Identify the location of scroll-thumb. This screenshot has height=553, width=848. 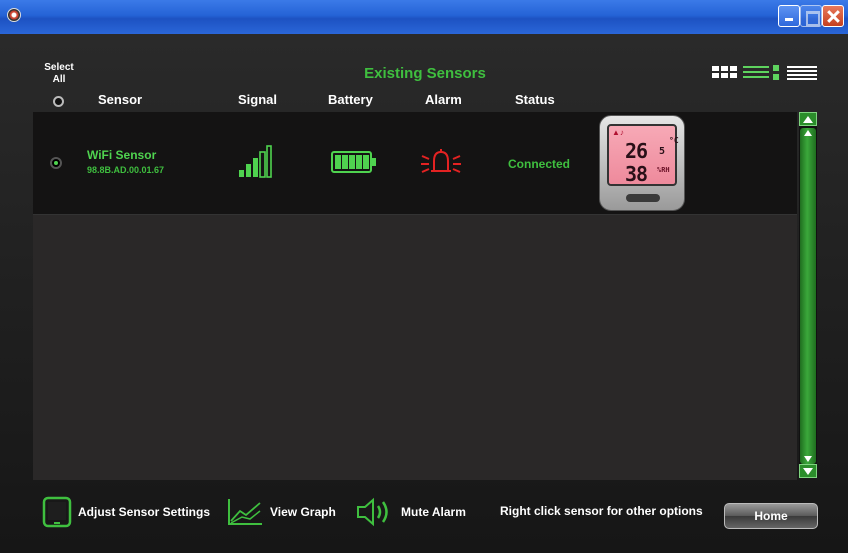
(808, 296).